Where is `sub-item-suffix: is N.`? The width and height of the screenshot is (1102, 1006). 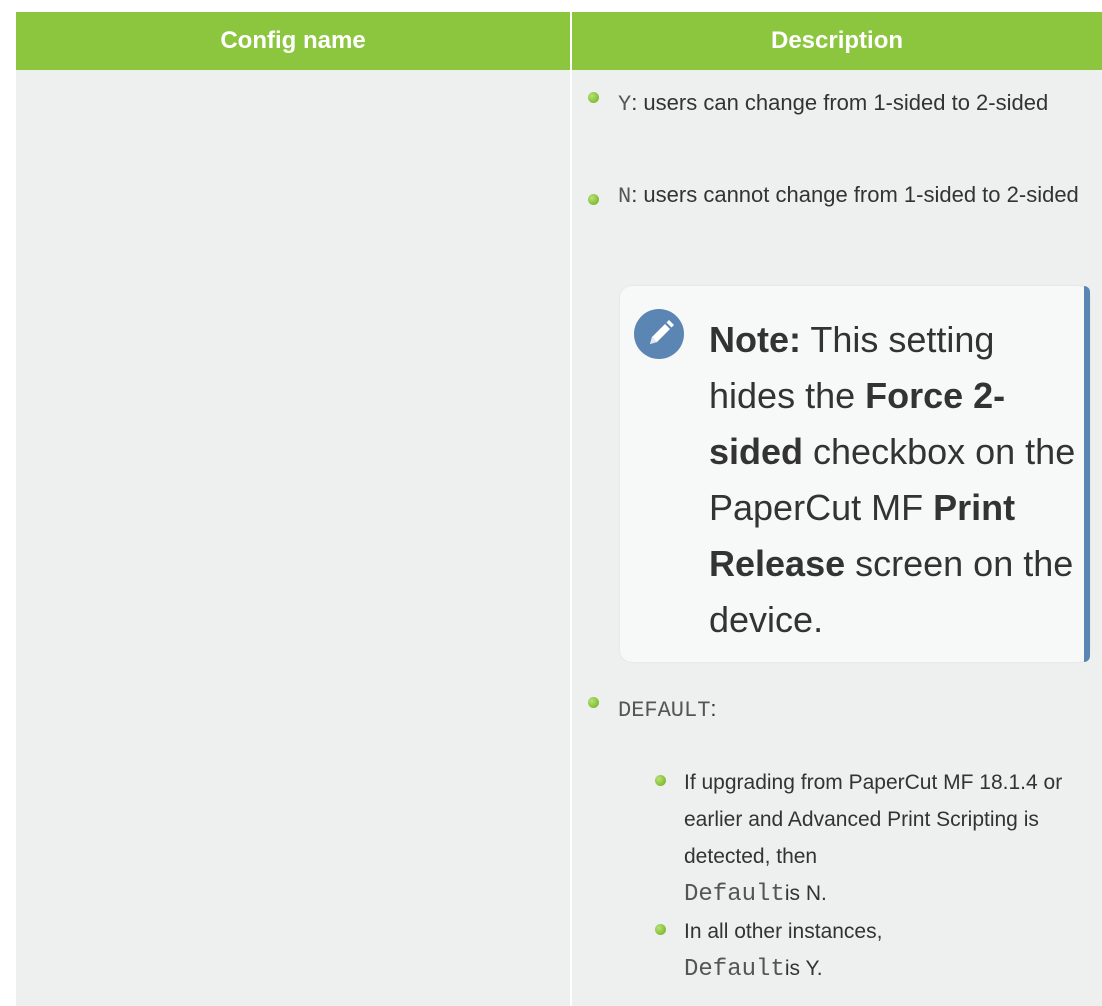 sub-item-suffix: is N. is located at coordinates (805, 893).